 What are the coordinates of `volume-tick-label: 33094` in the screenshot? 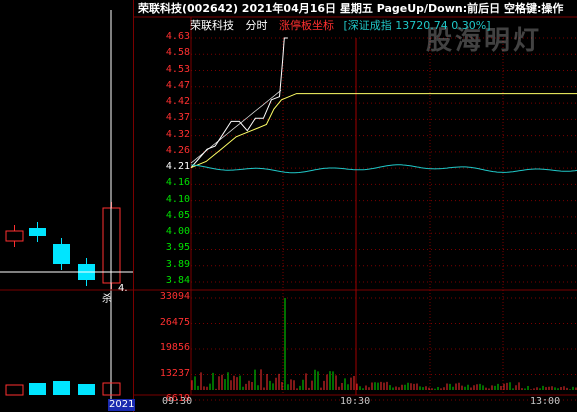 It's located at (174, 296).